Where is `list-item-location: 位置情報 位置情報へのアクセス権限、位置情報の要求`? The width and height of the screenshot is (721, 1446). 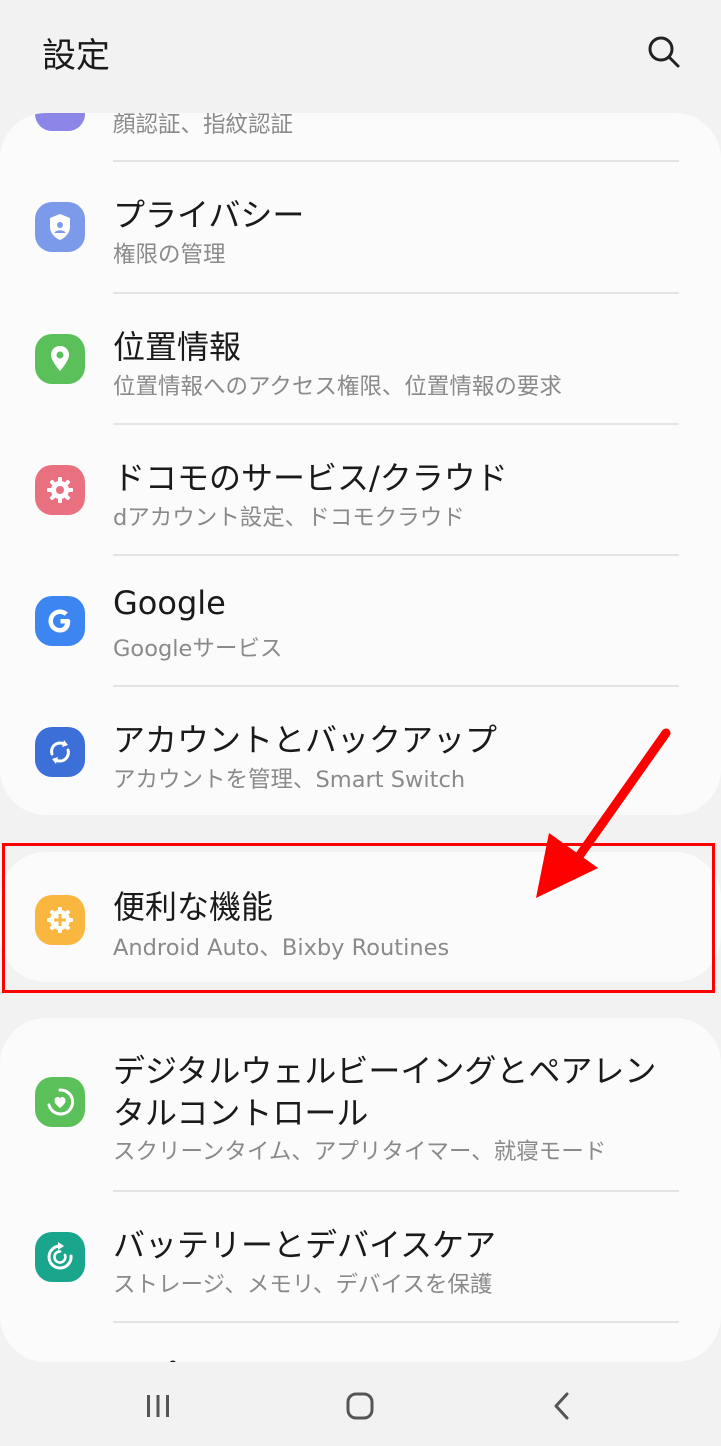
list-item-location: 位置情報 位置情報へのアクセス権限、位置情報の要求 is located at coordinates (360, 359).